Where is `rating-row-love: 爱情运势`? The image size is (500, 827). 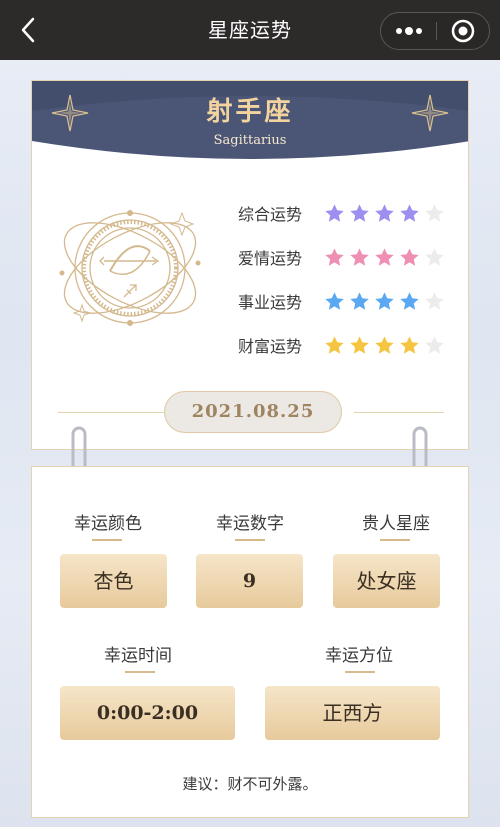 rating-row-love: 爱情运势 is located at coordinates (348, 257).